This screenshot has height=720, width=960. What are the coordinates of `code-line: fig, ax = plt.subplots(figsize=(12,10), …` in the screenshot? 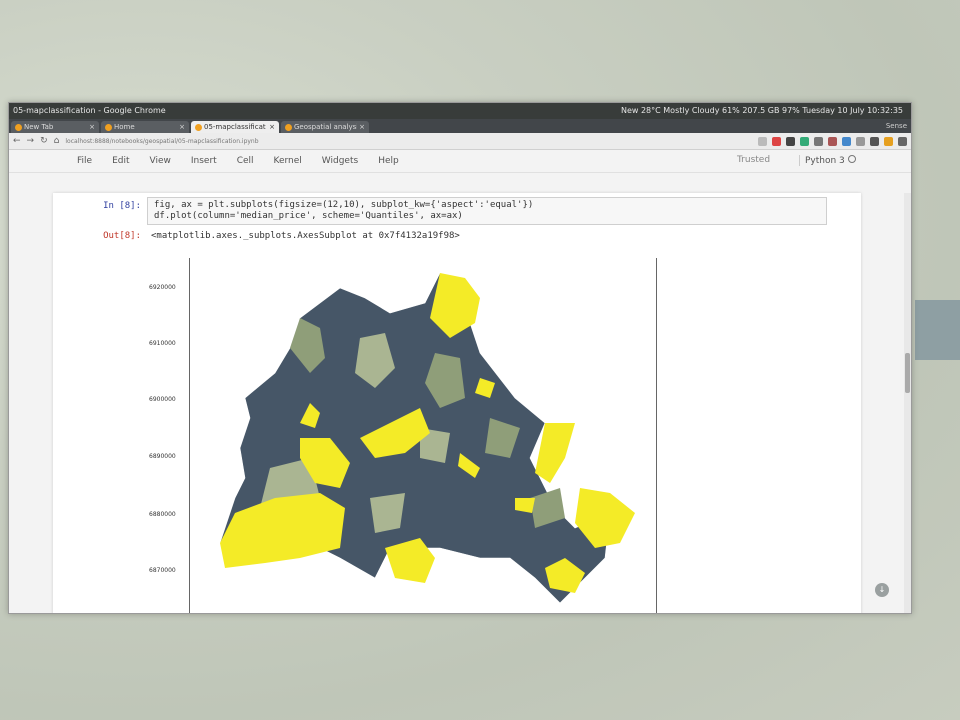 It's located at (344, 205).